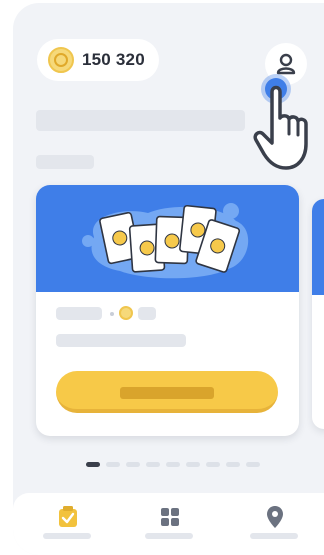 This screenshot has height=555, width=324. What do you see at coordinates (121, 340) in the screenshot?
I see `card-desc-placeholder` at bounding box center [121, 340].